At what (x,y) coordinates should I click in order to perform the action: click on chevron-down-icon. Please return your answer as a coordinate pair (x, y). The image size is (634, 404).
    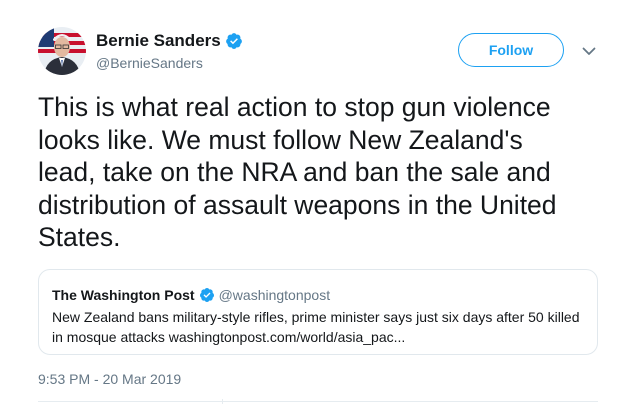
    Looking at the image, I should click on (589, 51).